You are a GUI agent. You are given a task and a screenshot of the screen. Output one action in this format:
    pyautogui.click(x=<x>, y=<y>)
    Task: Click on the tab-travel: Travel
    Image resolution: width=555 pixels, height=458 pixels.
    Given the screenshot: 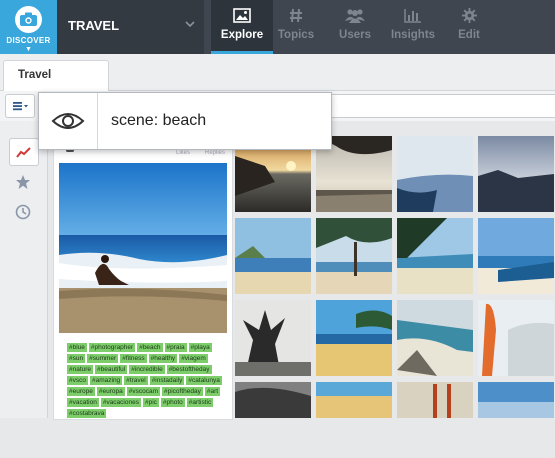 What is the action you would take?
    pyautogui.click(x=56, y=75)
    